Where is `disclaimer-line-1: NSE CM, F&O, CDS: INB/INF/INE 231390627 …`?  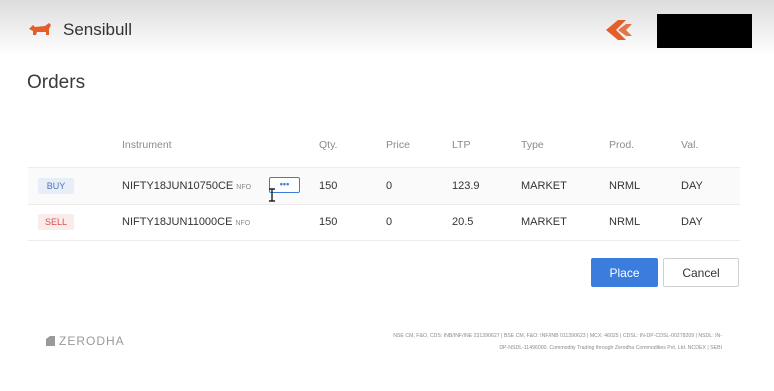 disclaimer-line-1: NSE CM, F&O, CDS: INB/INF/INE 231390627 … is located at coordinates (557, 336).